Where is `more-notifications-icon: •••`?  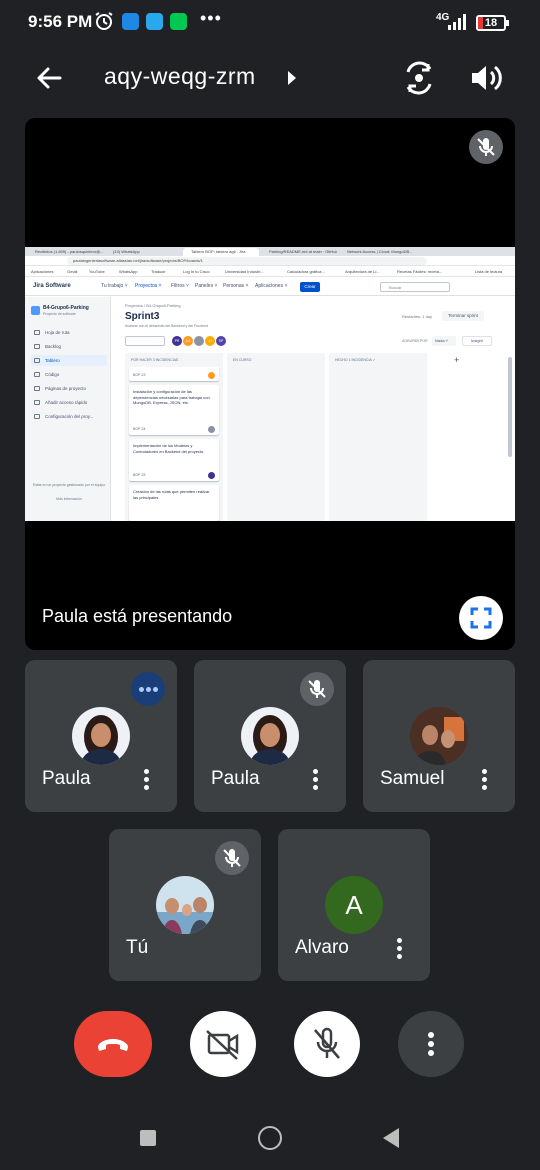 more-notifications-icon: ••• is located at coordinates (211, 18).